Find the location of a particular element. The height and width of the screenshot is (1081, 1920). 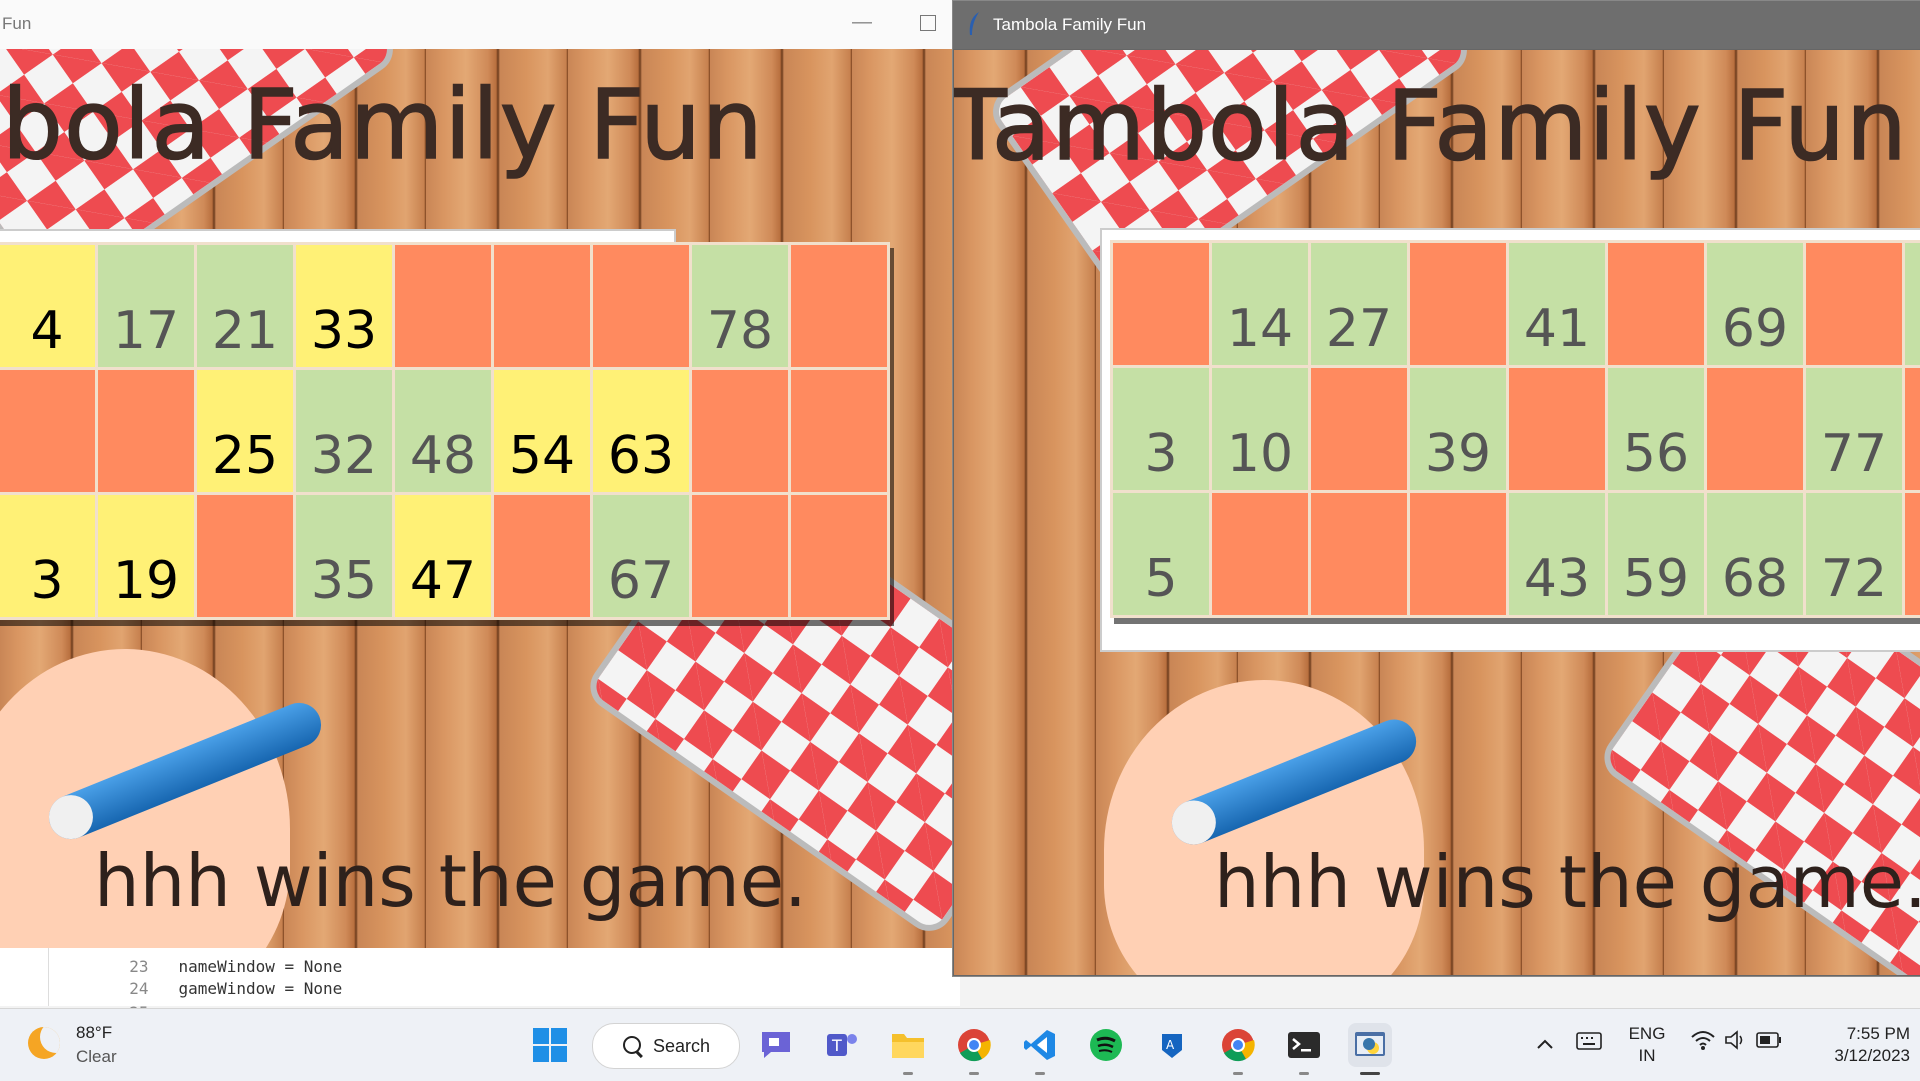

ticket-number-cell: 5 is located at coordinates (1161, 554).